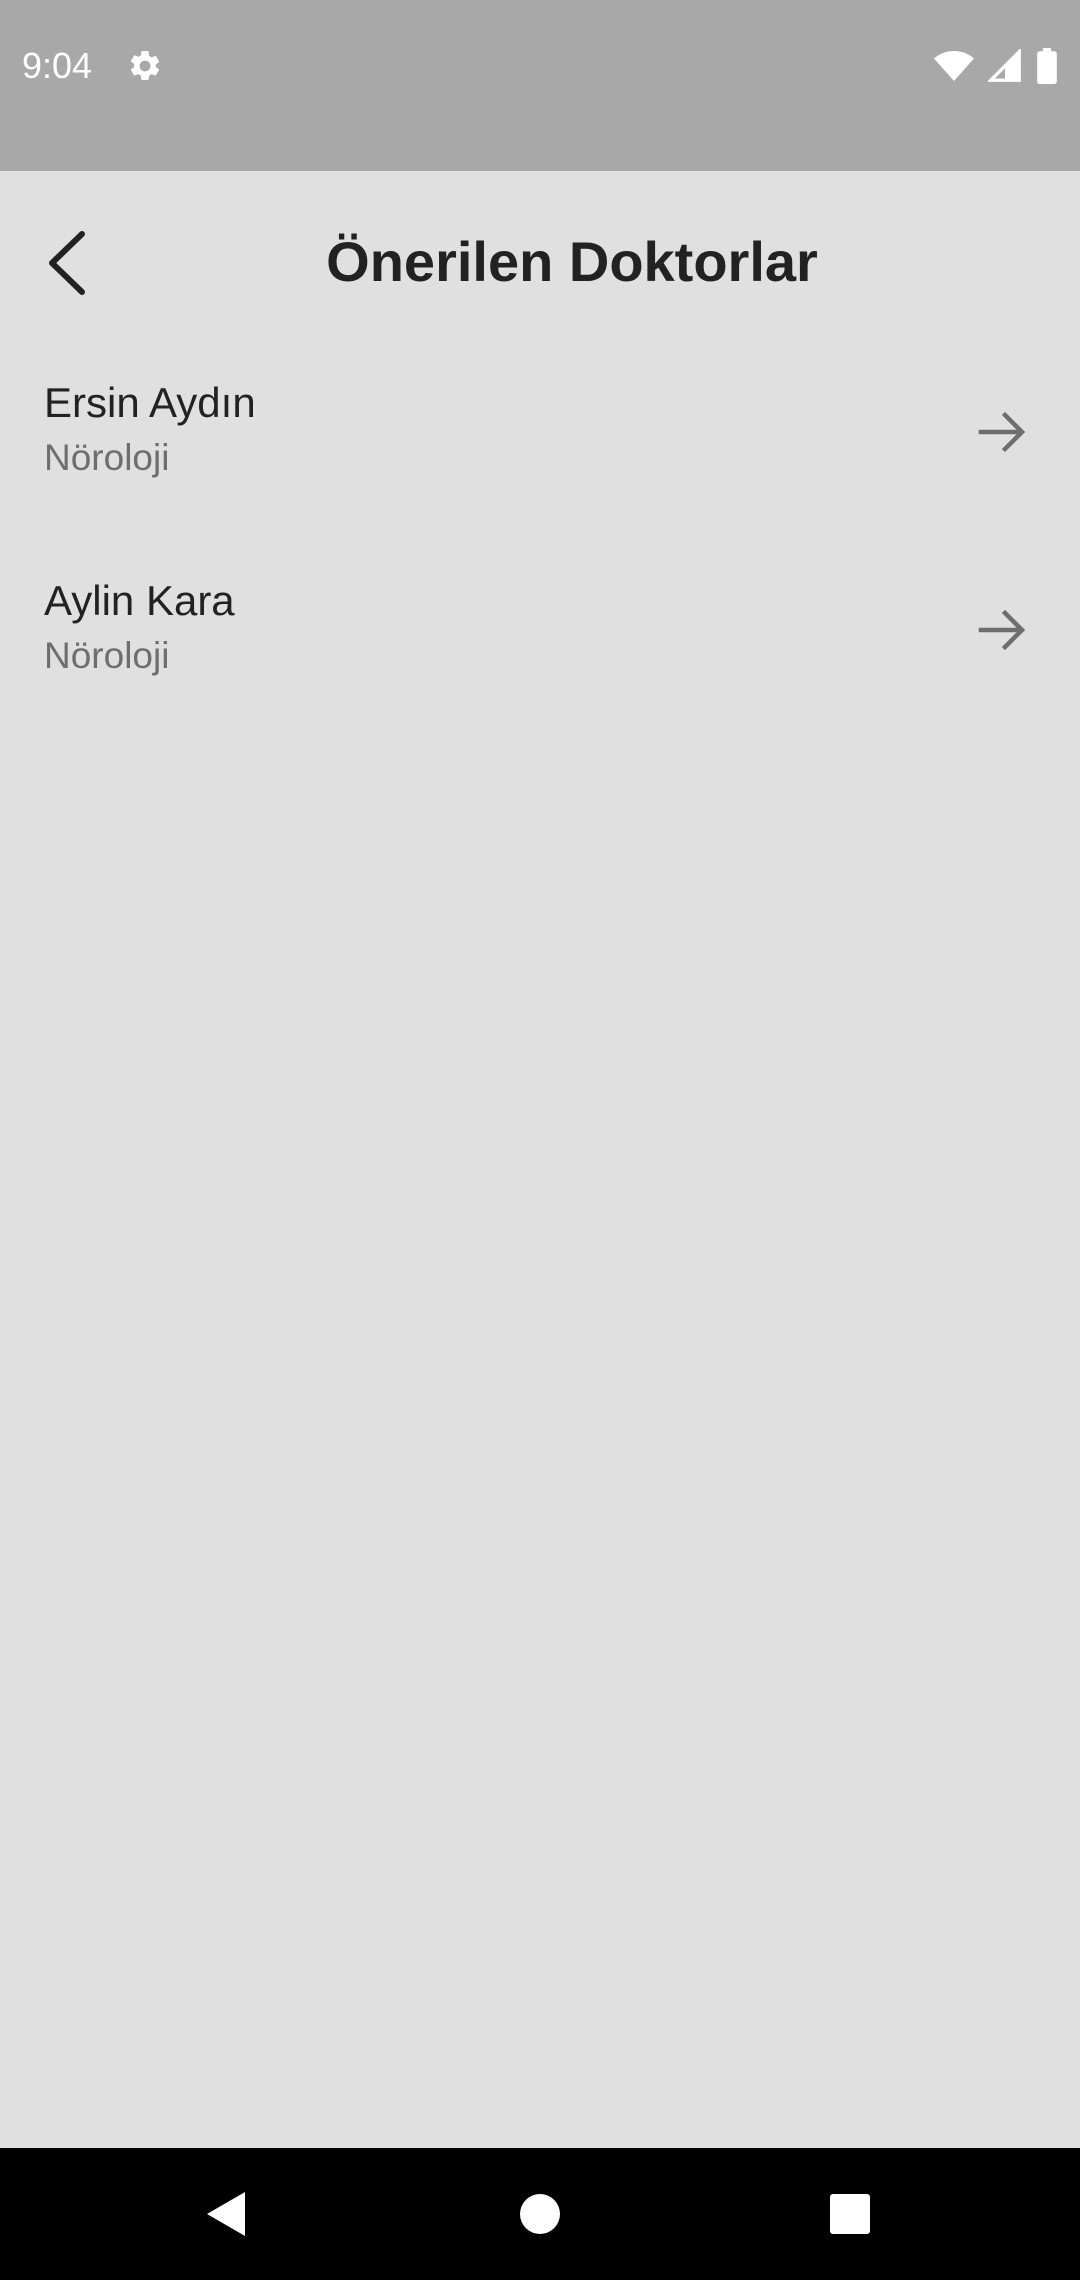  Describe the element at coordinates (145, 65) in the screenshot. I see `gear-icon` at that location.